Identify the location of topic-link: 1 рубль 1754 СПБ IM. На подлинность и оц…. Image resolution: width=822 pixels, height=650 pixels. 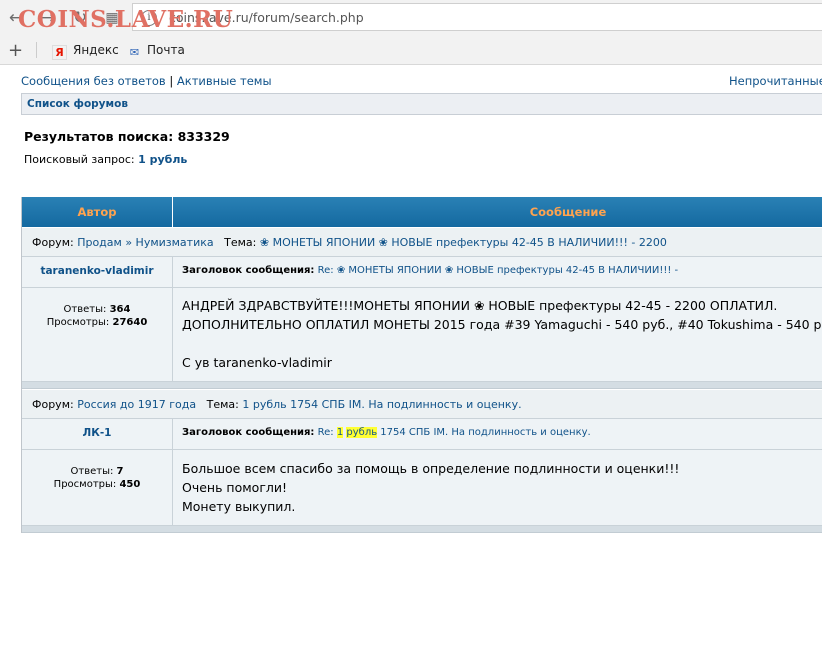
(381, 404).